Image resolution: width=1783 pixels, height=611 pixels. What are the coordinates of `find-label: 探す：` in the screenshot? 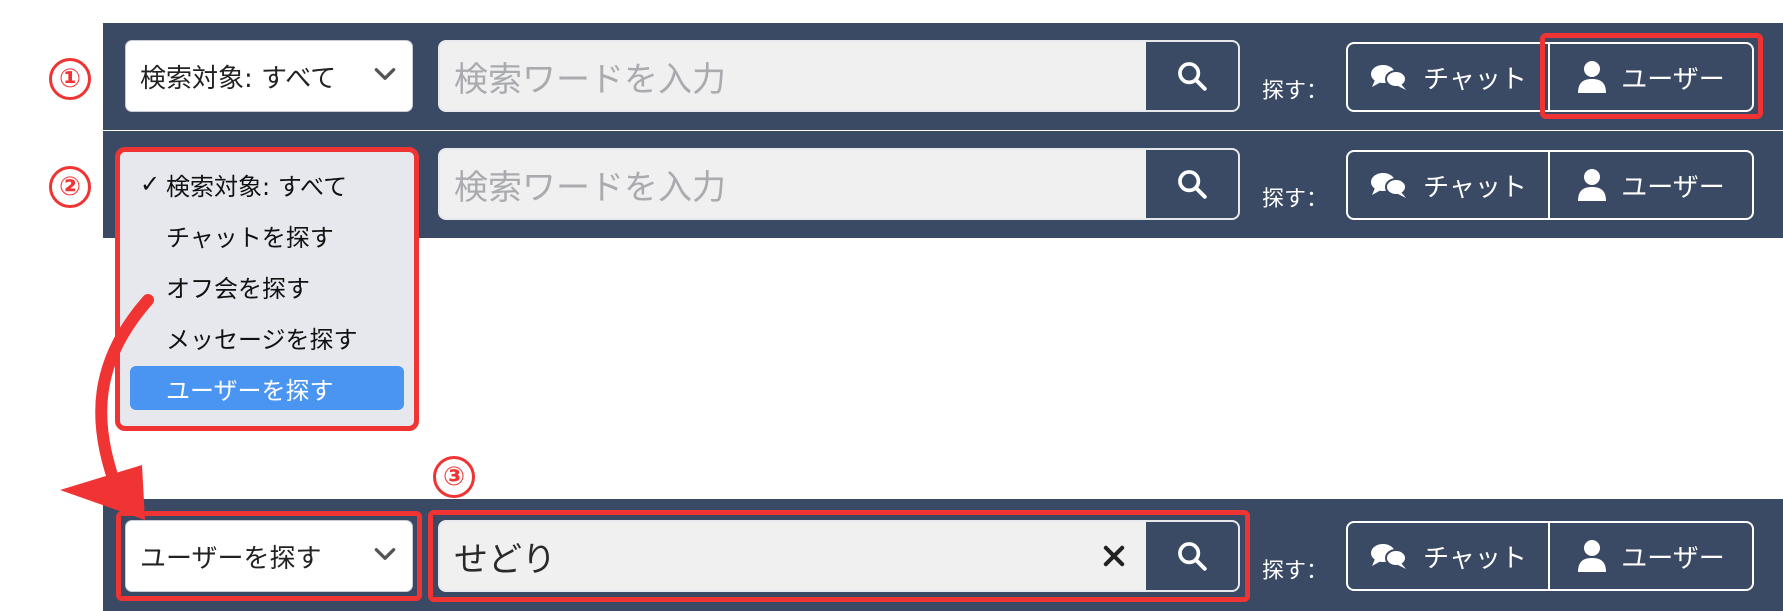 It's located at (1295, 571).